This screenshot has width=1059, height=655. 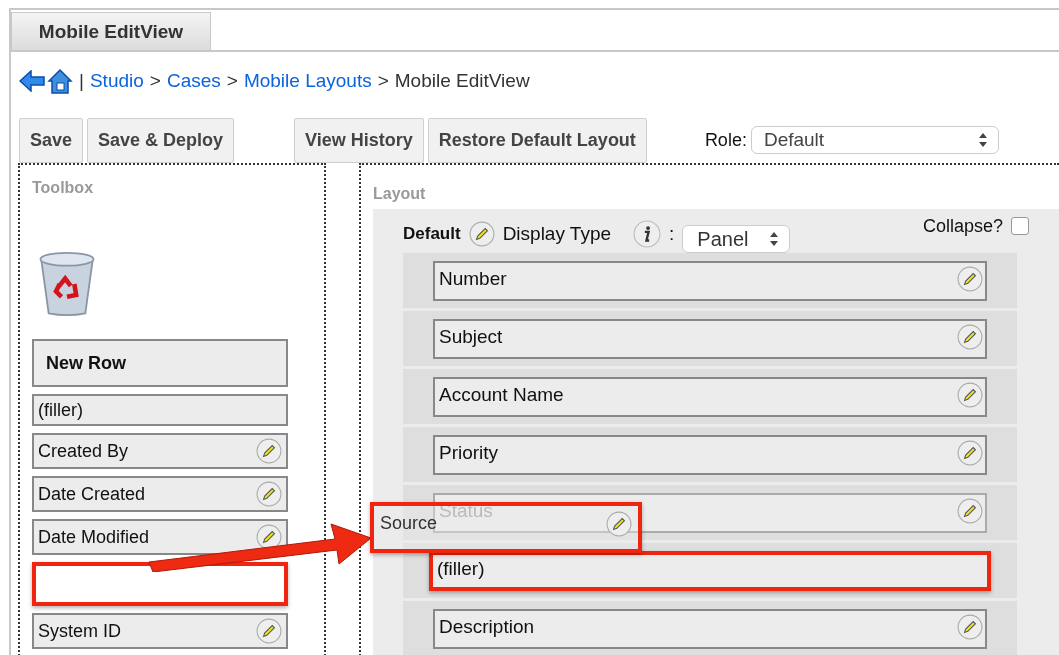 What do you see at coordinates (60, 81) in the screenshot?
I see `home-icon` at bounding box center [60, 81].